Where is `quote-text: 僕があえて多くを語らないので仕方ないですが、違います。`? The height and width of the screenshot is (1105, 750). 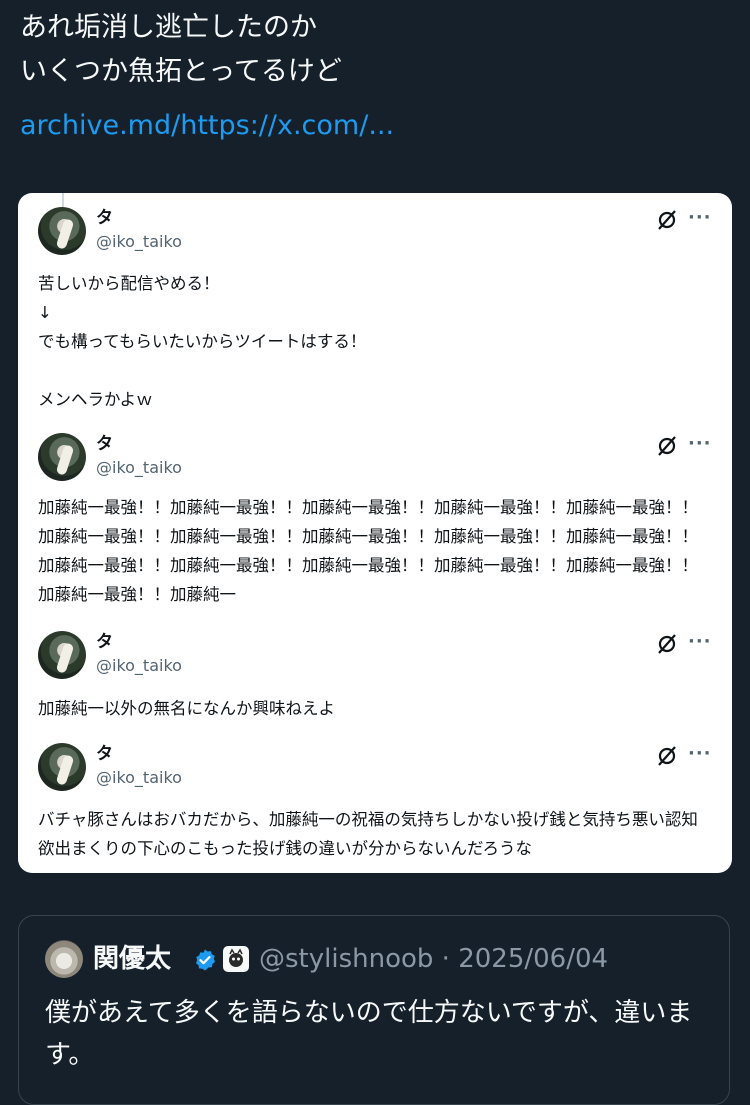
quote-text: 僕があえて多くを語らないので仕方ないですが、違います。 is located at coordinates (369, 1034).